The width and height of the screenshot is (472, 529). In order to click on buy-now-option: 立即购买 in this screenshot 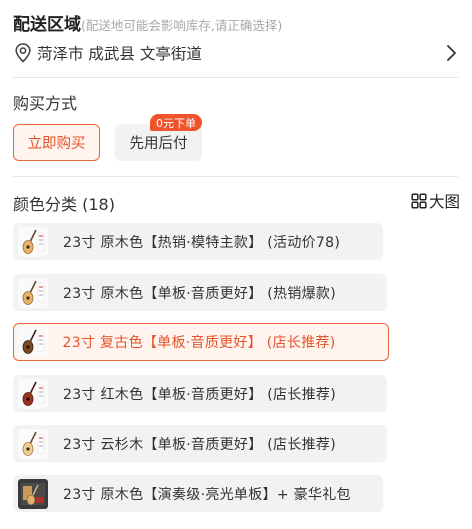, I will do `click(56, 142)`.